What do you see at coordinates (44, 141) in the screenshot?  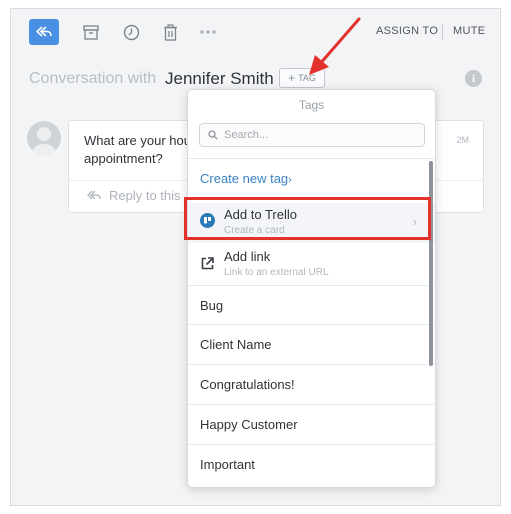 I see `person-icon` at bounding box center [44, 141].